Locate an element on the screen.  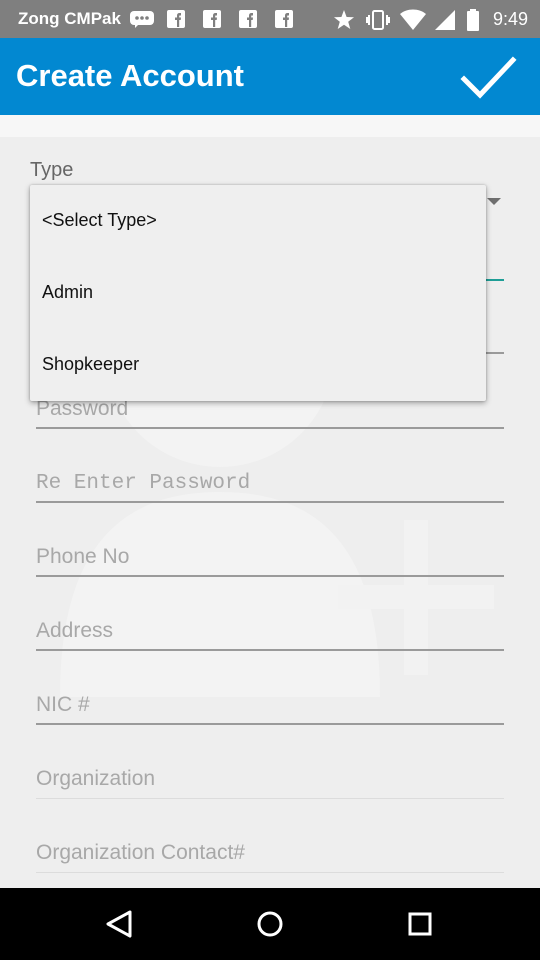
organization-contact-placeholder: Organization Contact# is located at coordinates (140, 852).